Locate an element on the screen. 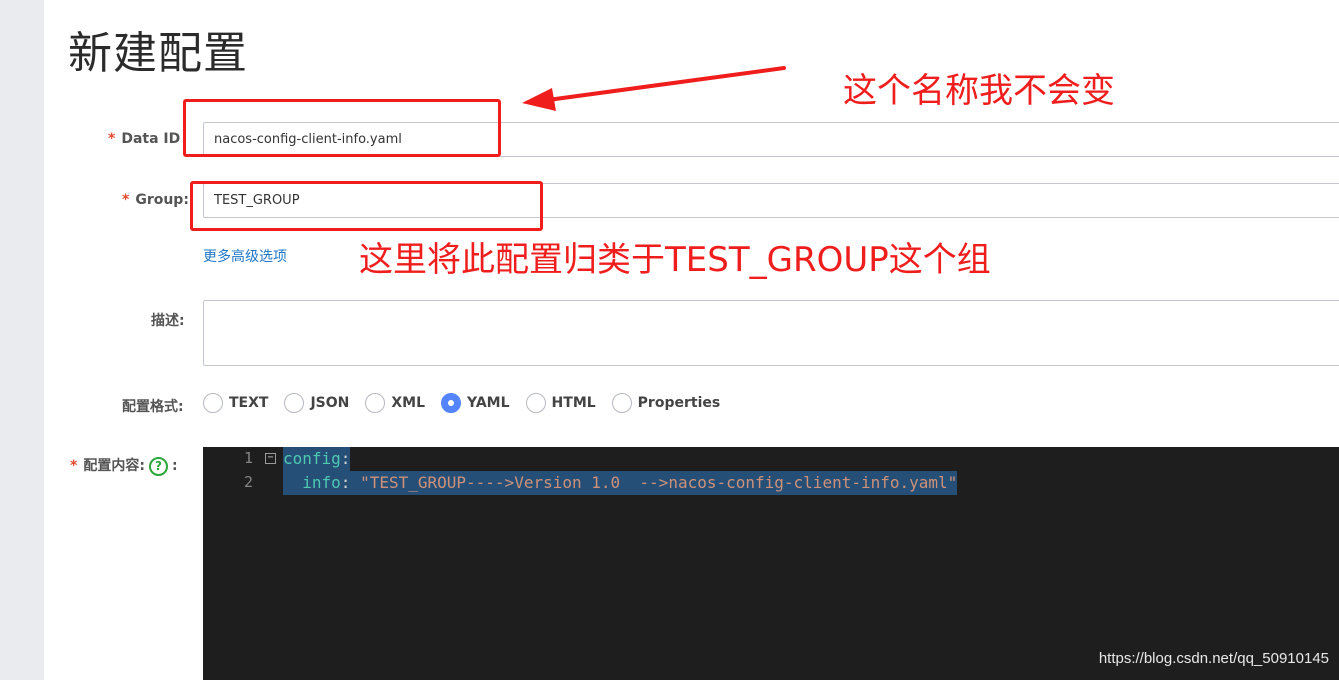 The width and height of the screenshot is (1339, 680). left-rail is located at coordinates (22, 340).